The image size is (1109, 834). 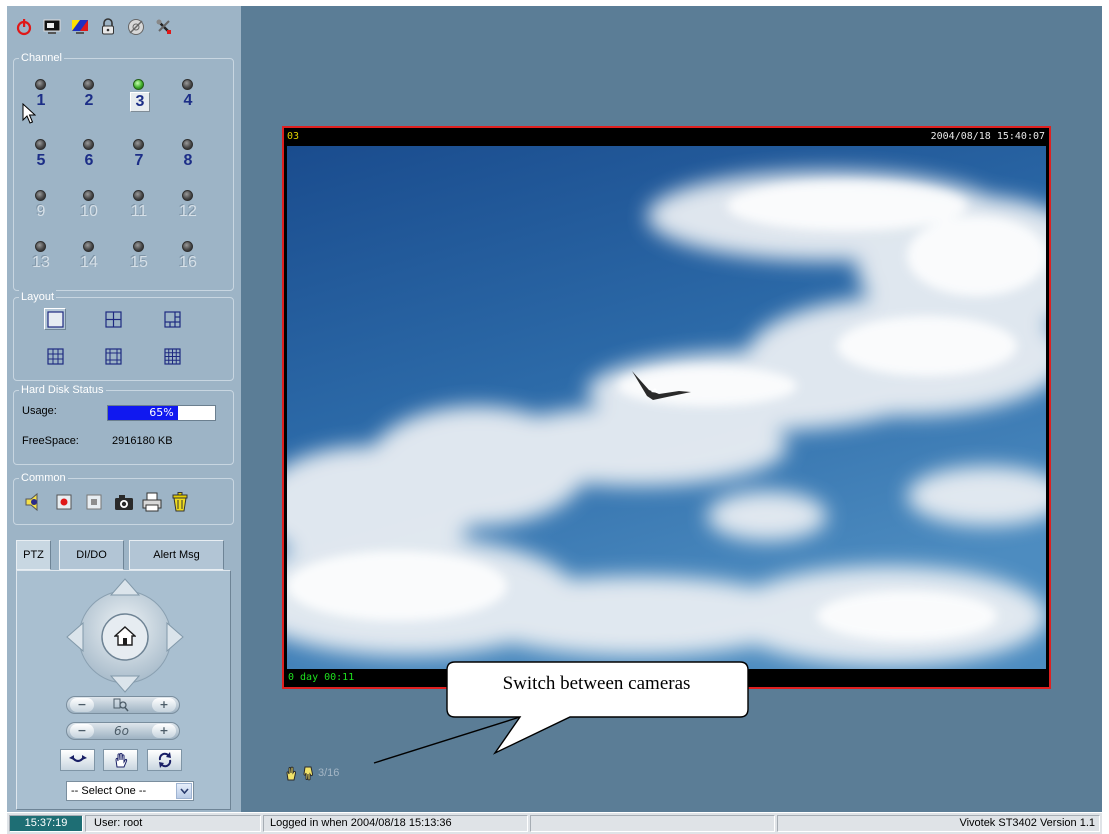 What do you see at coordinates (55, 319) in the screenshot?
I see `single-view-icon` at bounding box center [55, 319].